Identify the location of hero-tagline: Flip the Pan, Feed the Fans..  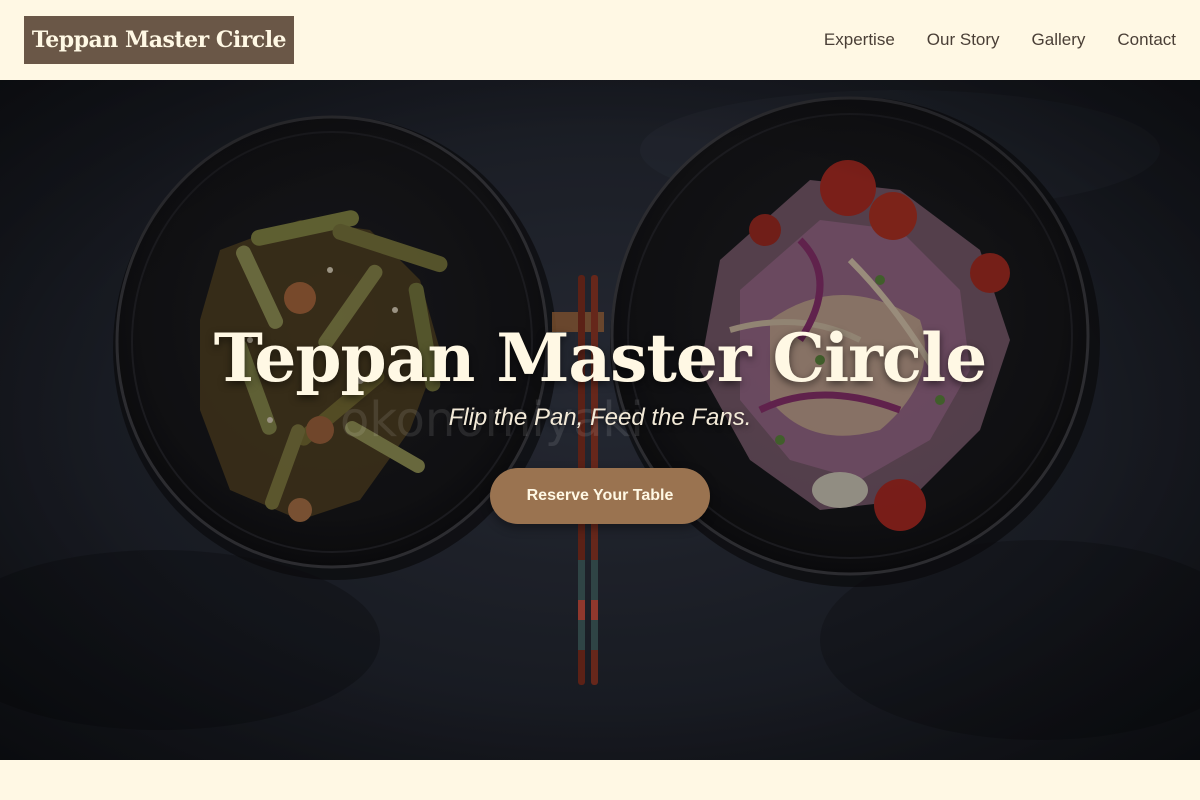
(600, 417).